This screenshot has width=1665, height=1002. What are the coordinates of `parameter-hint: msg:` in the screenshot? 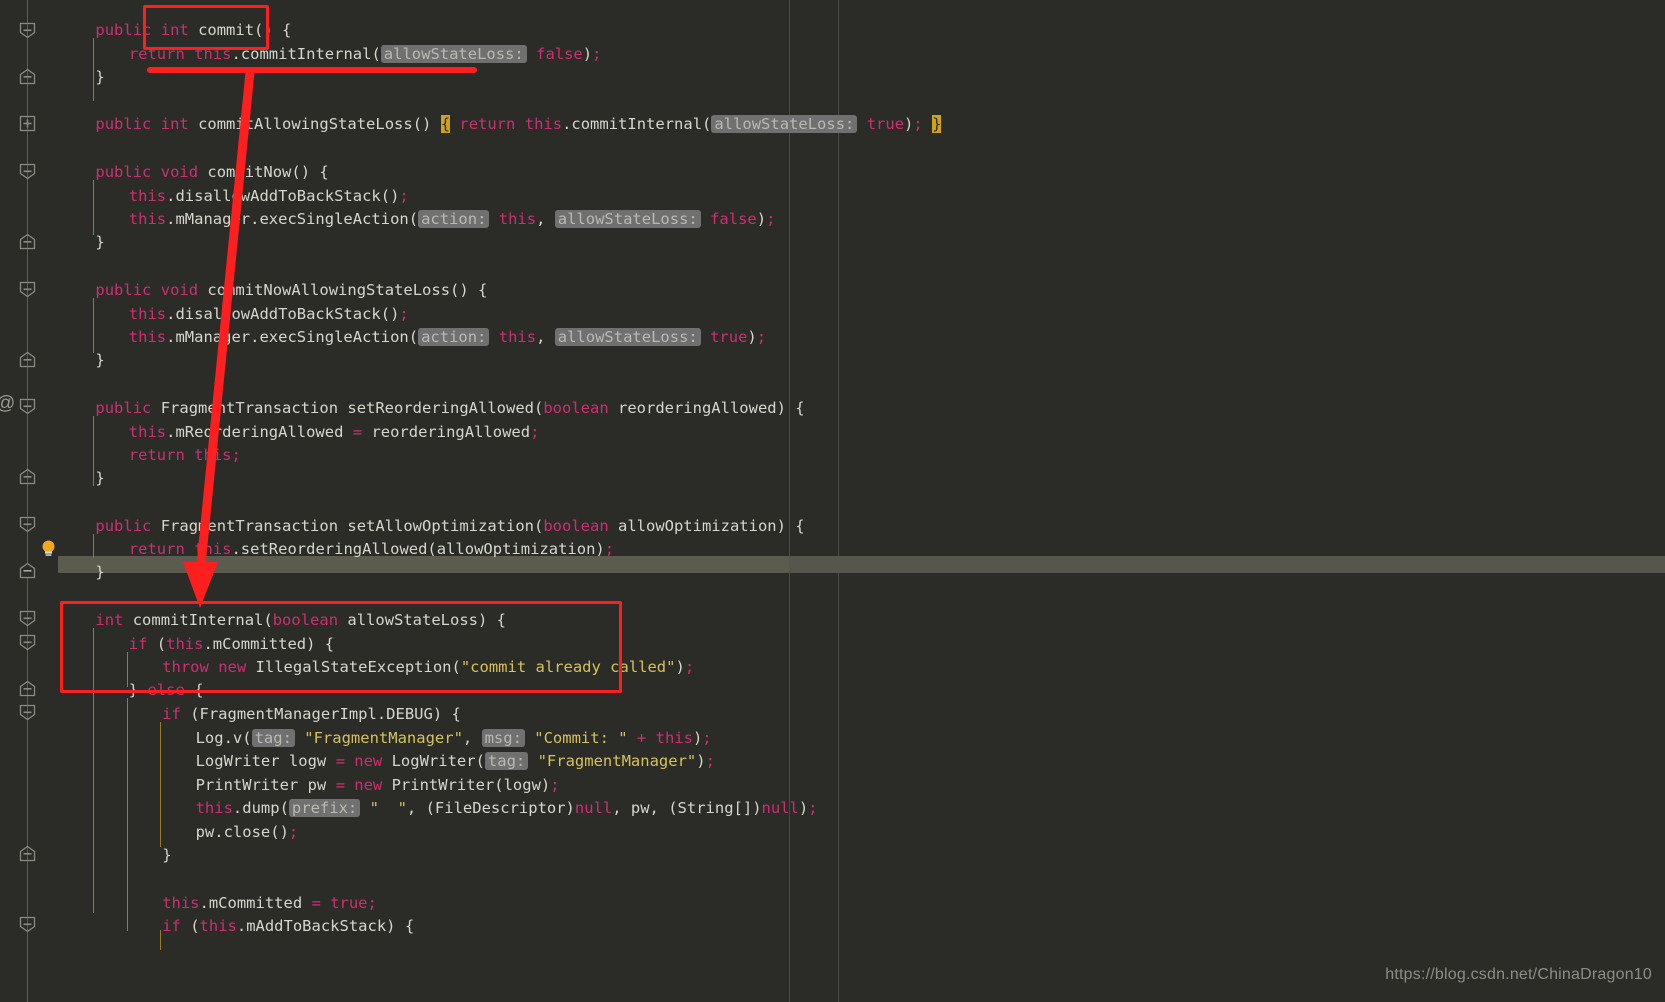 It's located at (503, 738).